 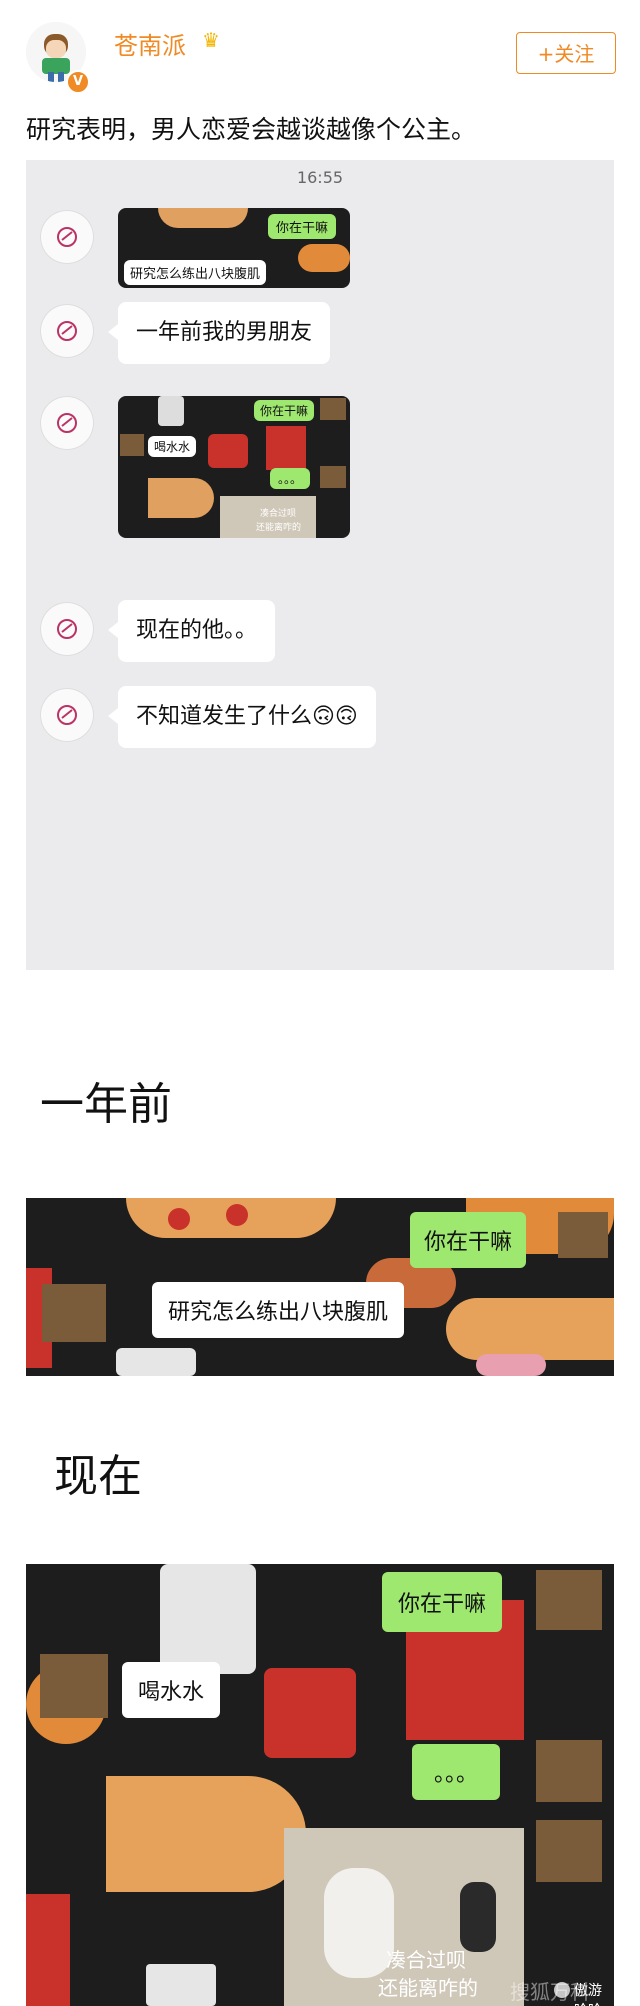 What do you see at coordinates (219, 333) in the screenshot?
I see `chat-bubble: 一年前我的男朋友` at bounding box center [219, 333].